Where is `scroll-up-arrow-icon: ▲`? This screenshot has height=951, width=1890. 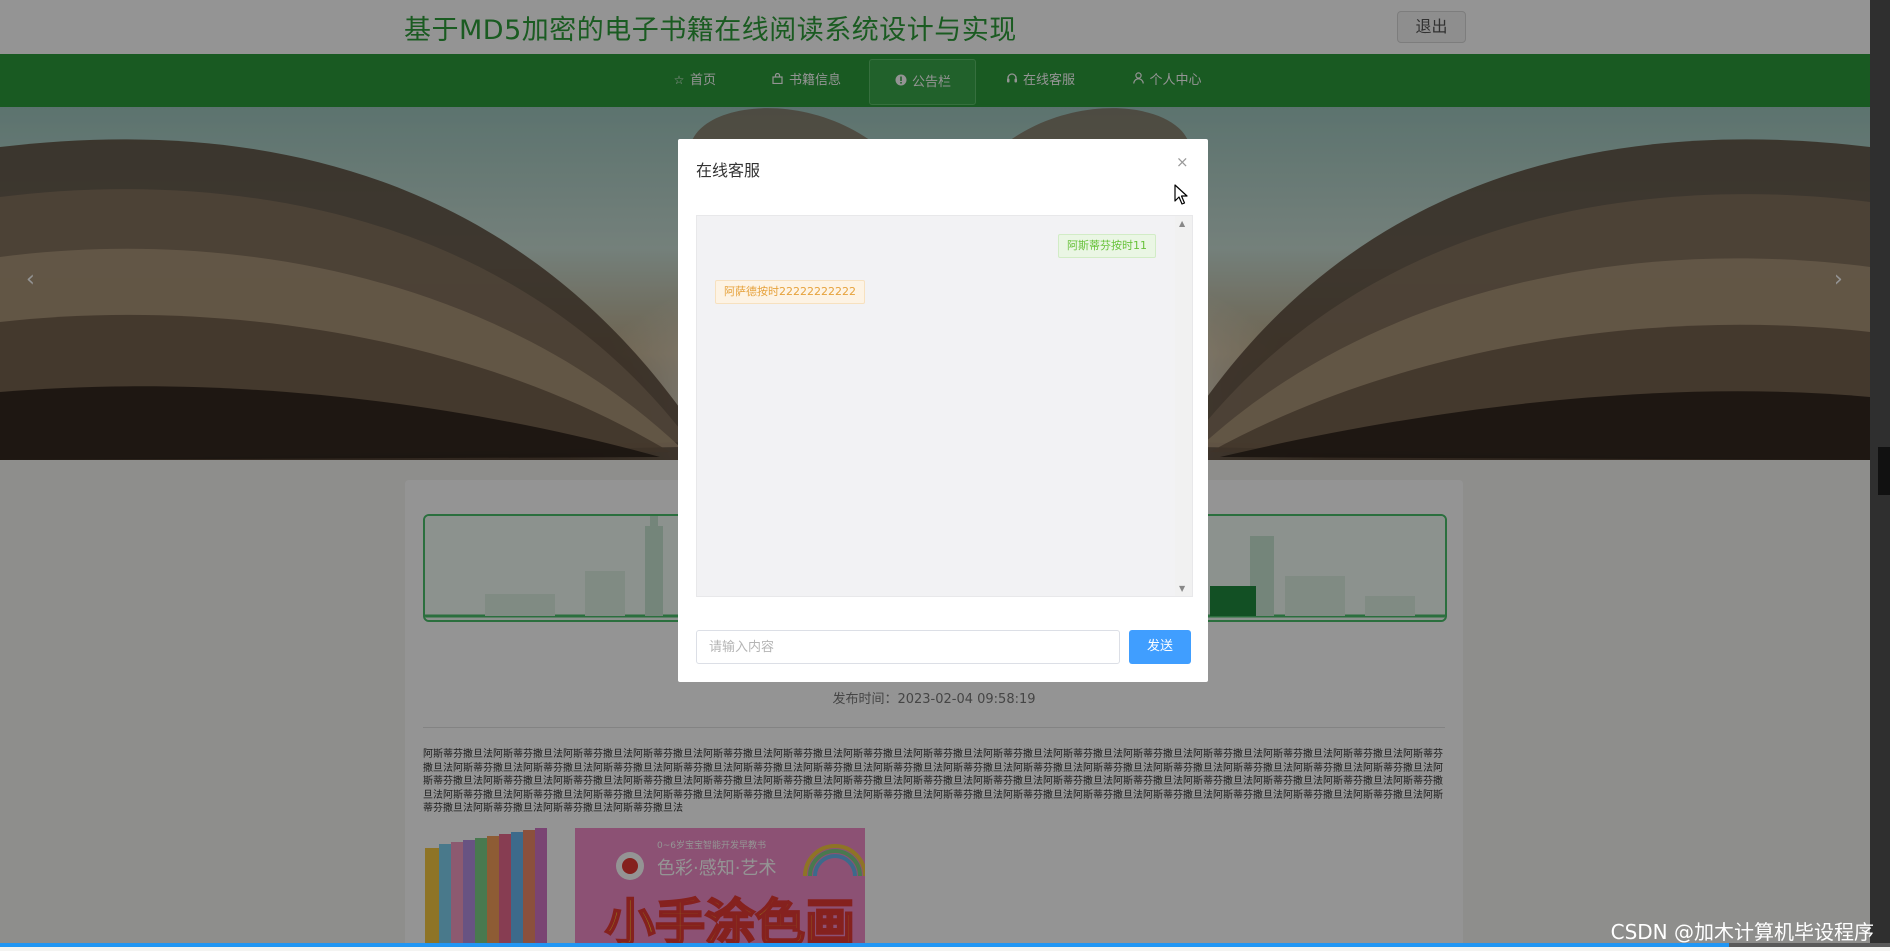 scroll-up-arrow-icon: ▲ is located at coordinates (1182, 223).